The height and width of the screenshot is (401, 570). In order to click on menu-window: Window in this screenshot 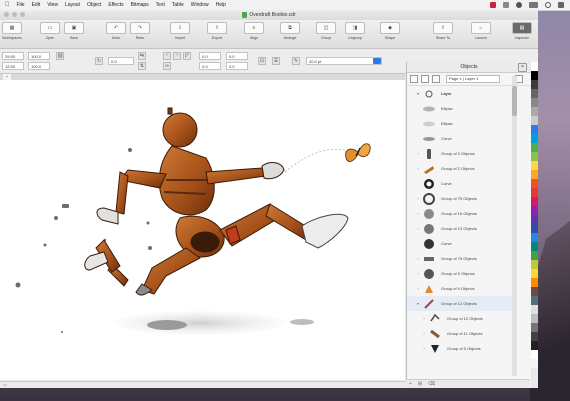, I will do `click(200, 5)`.